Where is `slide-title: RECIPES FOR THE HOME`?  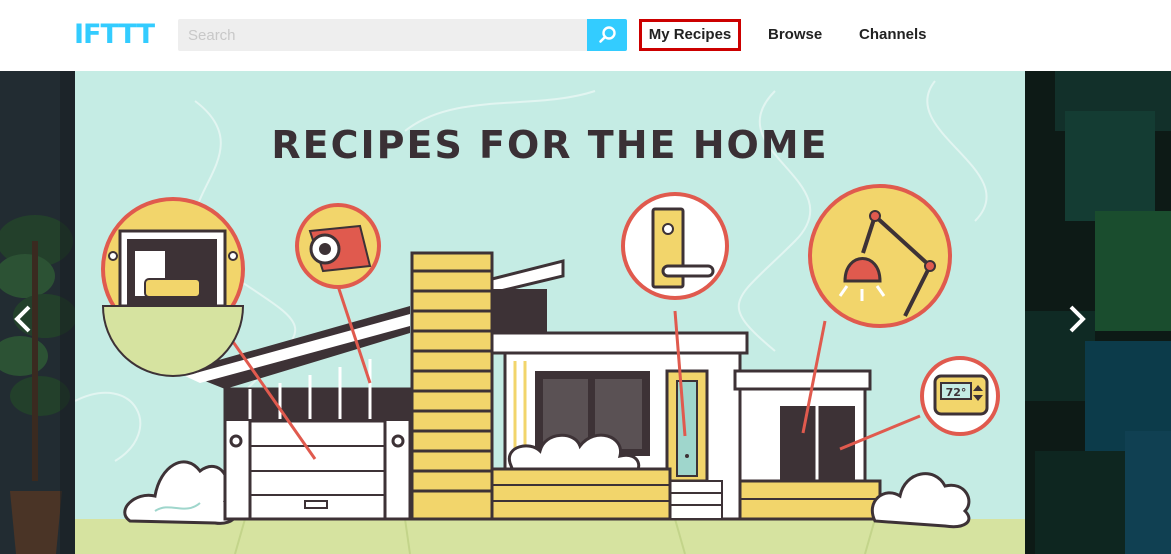 slide-title: RECIPES FOR THE HOME is located at coordinates (549, 145).